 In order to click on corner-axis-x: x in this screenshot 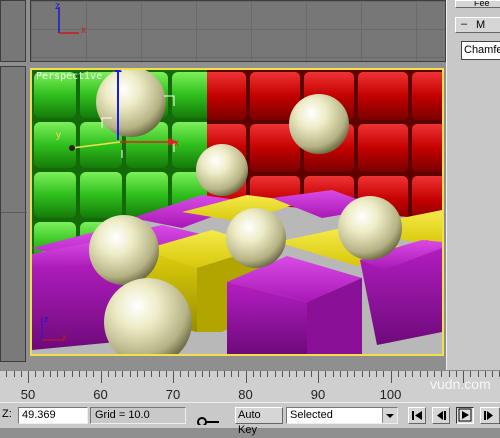, I will do `click(64, 337)`.